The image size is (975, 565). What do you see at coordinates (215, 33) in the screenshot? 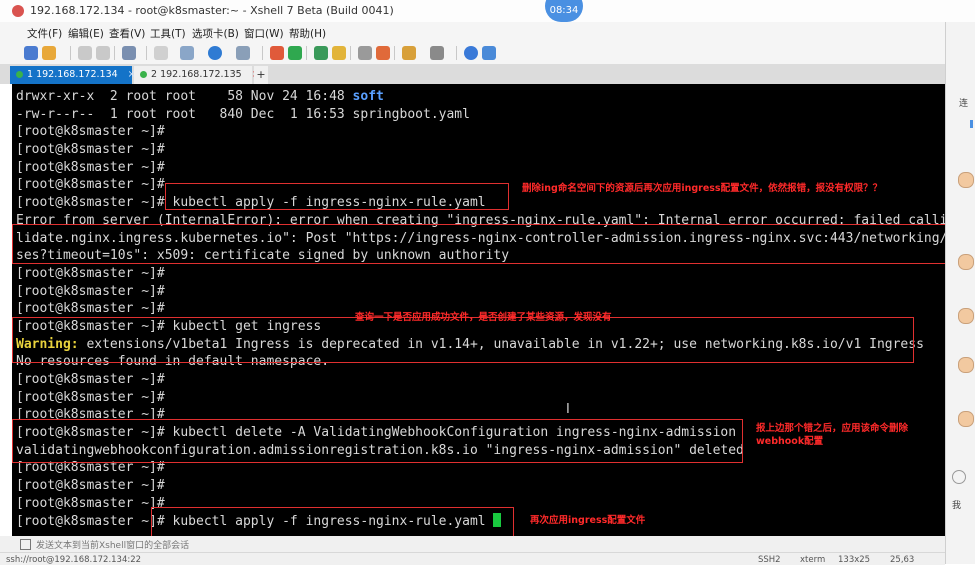
I see `menu-tabs: 选项卡(B)` at bounding box center [215, 33].